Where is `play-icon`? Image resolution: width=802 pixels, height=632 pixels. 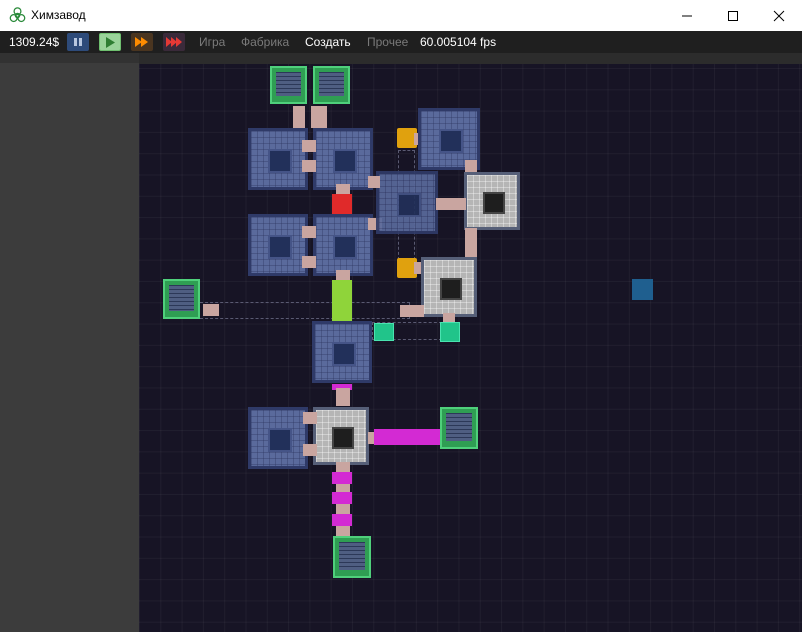 play-icon is located at coordinates (110, 42).